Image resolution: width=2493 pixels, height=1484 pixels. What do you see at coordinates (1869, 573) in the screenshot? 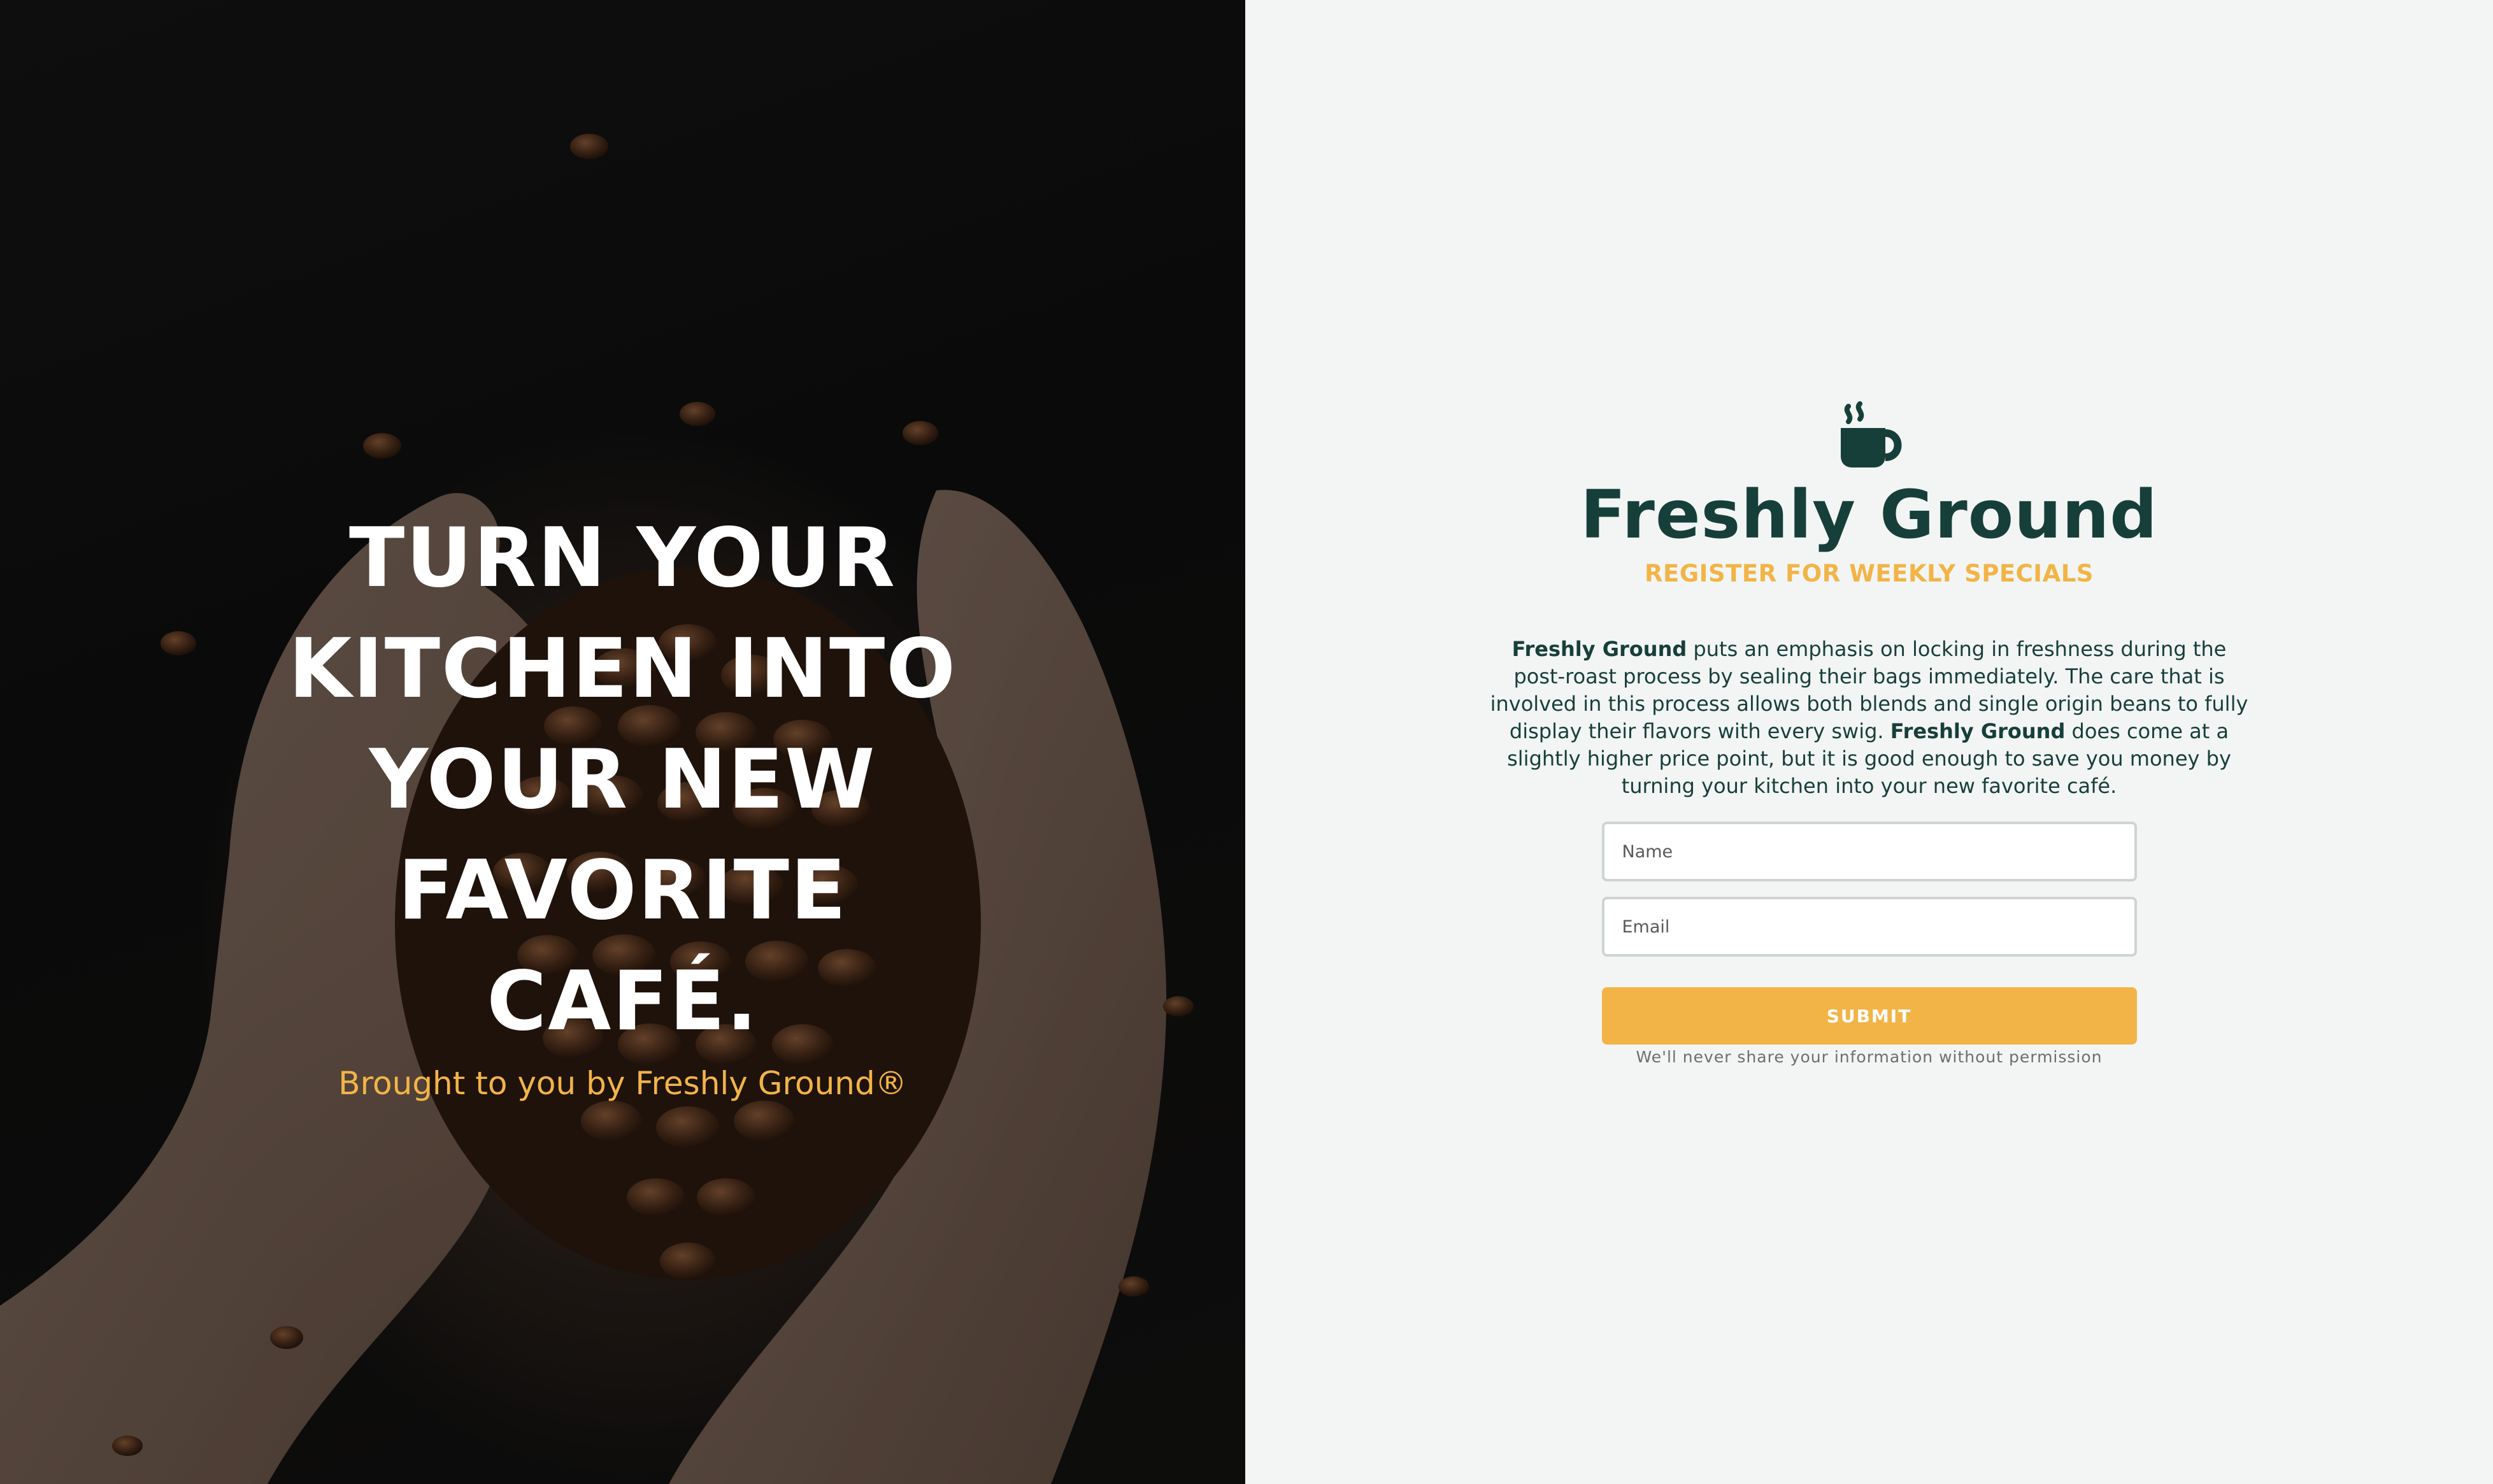
I see `register-tagline: REGISTER FOR WEEKLY SPECIALS` at bounding box center [1869, 573].